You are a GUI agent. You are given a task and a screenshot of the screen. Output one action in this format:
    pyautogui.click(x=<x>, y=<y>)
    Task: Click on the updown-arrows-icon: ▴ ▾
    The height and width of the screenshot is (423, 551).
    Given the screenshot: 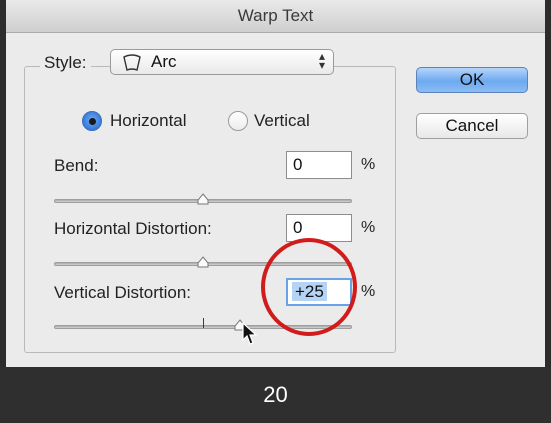 What is the action you would take?
    pyautogui.click(x=321, y=60)
    